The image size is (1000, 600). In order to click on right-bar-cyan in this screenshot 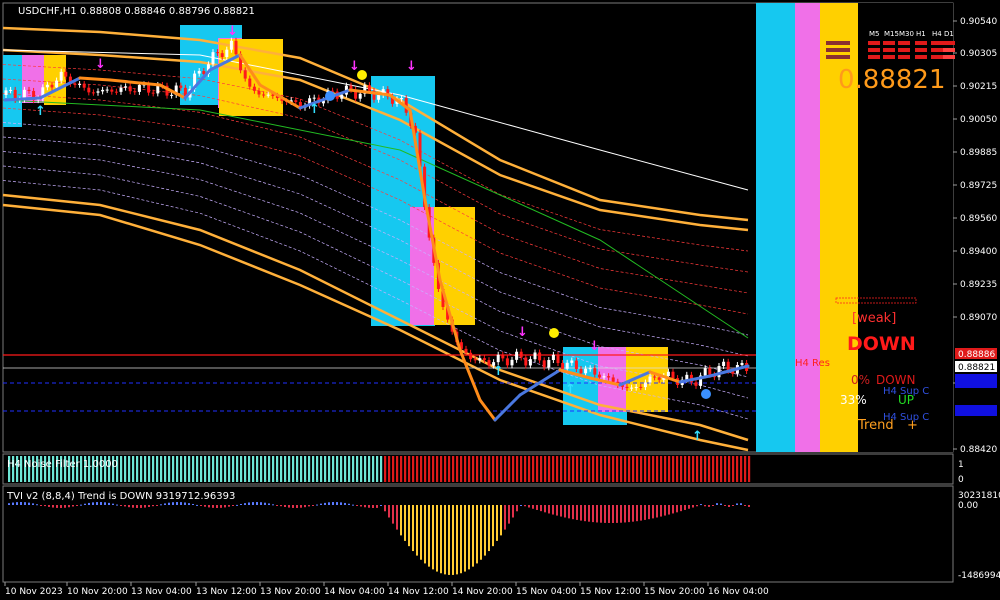, I will do `click(775, 227)`.